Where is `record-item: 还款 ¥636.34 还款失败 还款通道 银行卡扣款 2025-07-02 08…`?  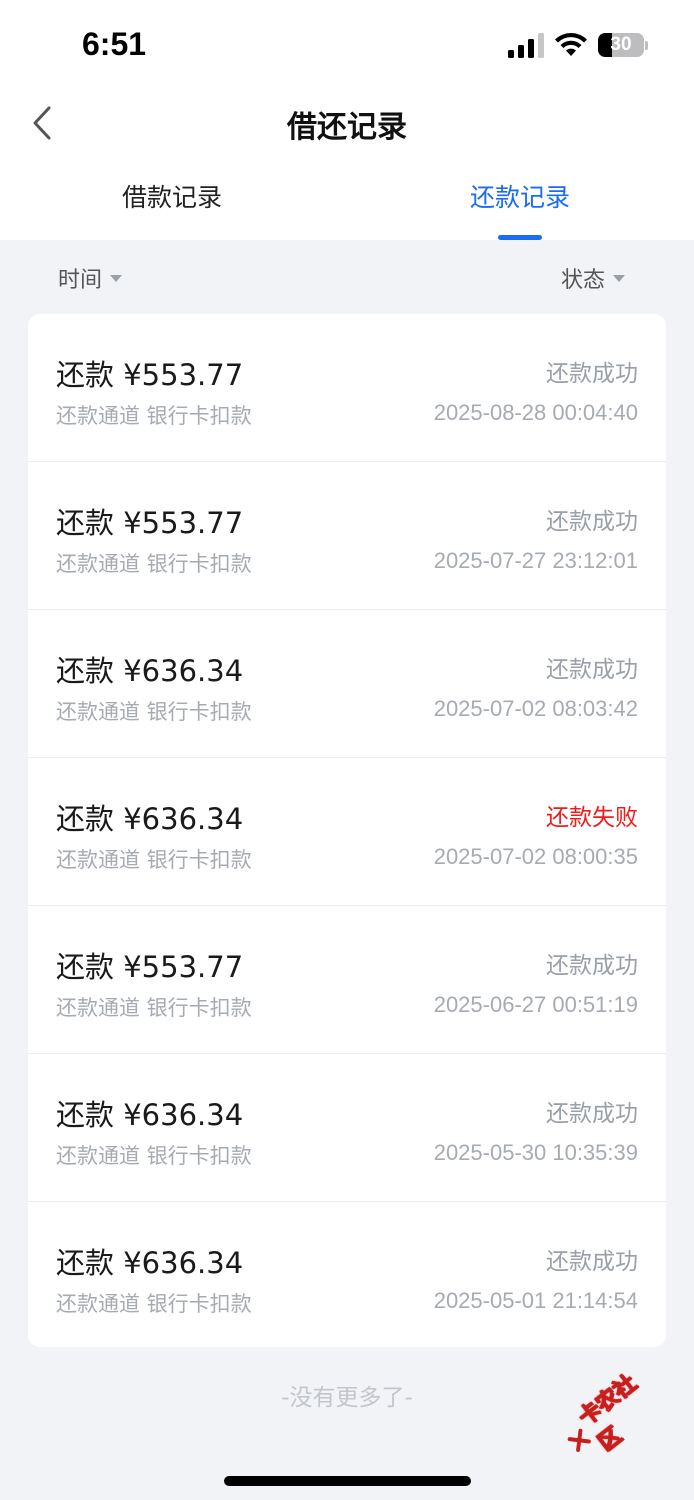
record-item: 还款 ¥636.34 还款失败 还款通道 银行卡扣款 2025-07-02 08… is located at coordinates (347, 832).